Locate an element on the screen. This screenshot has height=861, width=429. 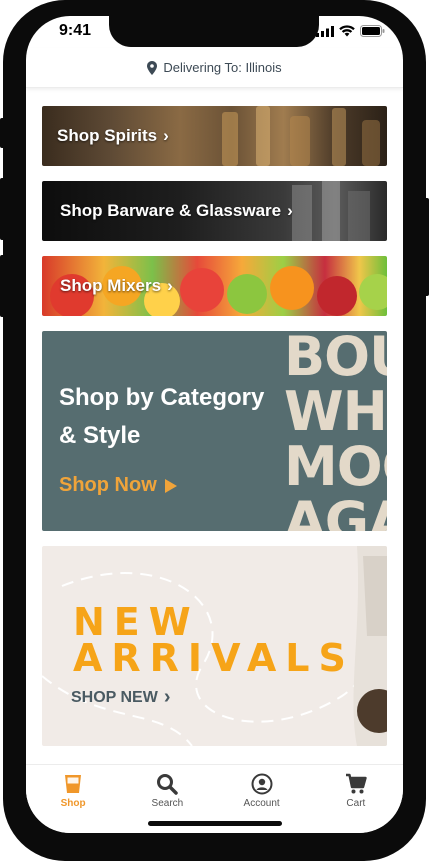
shop-now-label: Shop Now is located at coordinates (108, 485).